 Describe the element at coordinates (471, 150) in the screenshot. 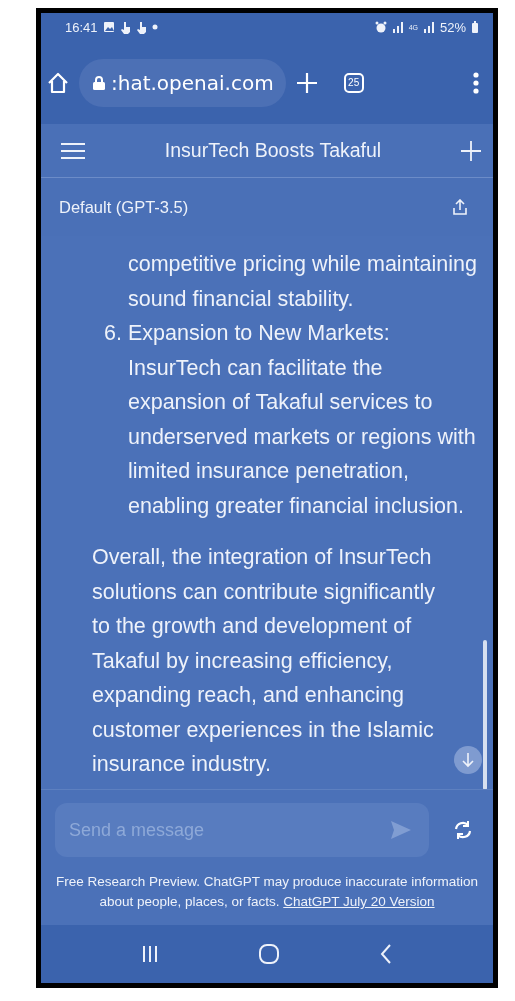

I see `new-chat-icon` at that location.